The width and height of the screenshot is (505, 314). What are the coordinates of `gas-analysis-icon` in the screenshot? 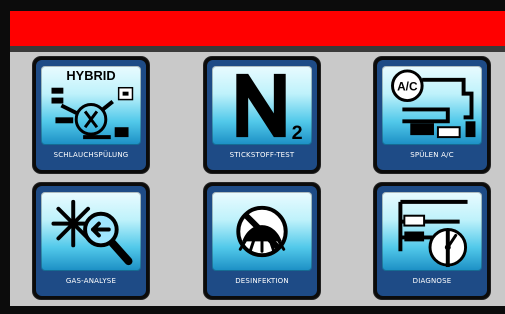 It's located at (92, 232).